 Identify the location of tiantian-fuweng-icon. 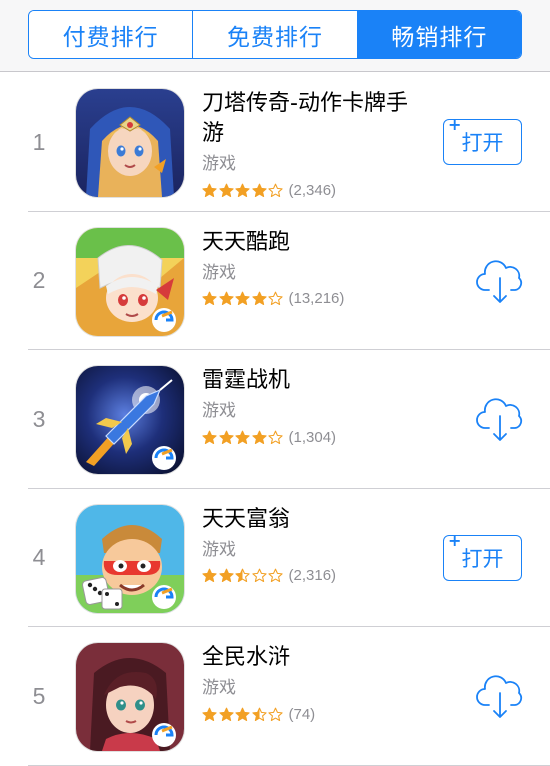
(130, 558).